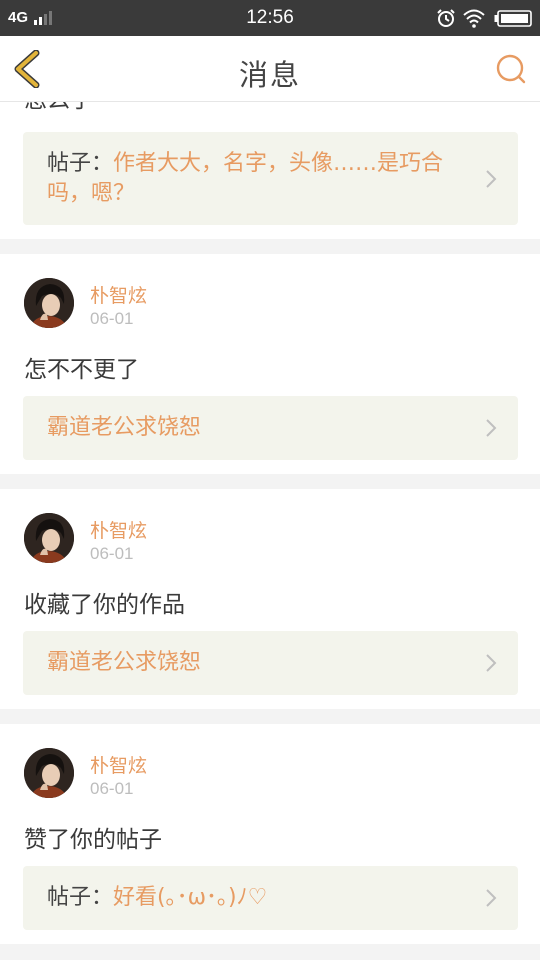  I want to click on top-nav-bar: 消息, so click(270, 69).